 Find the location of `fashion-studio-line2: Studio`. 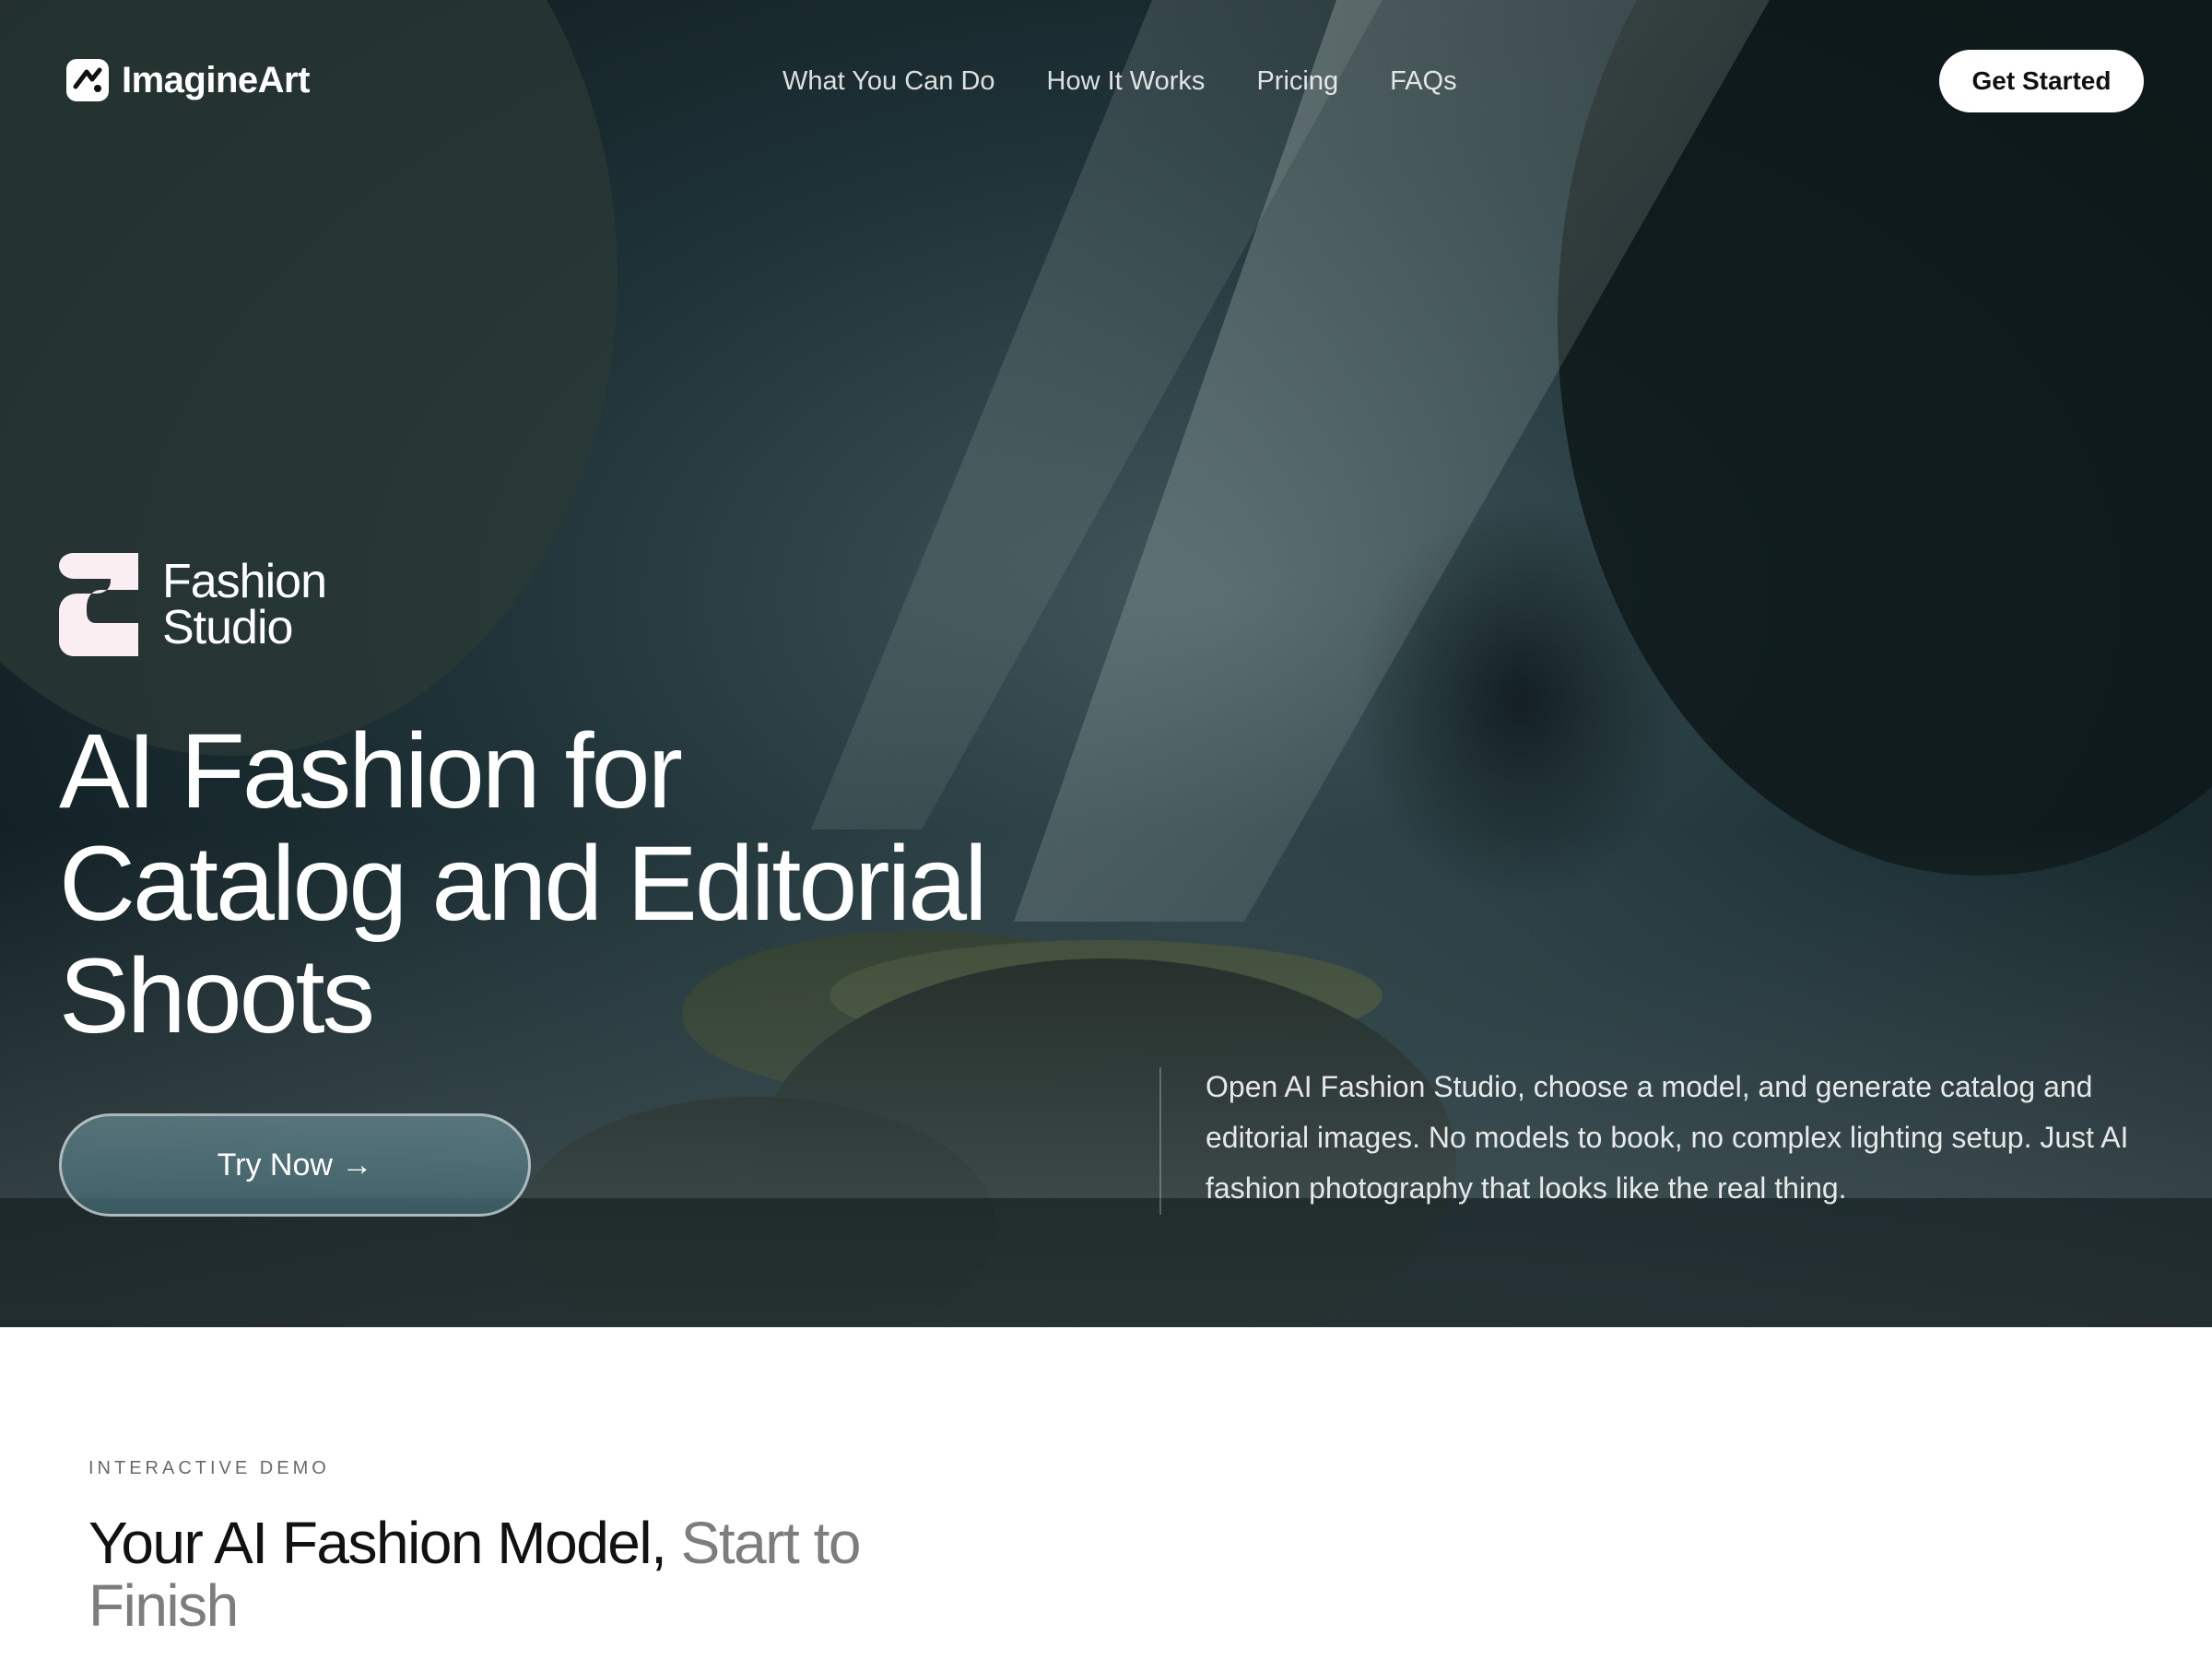

fashion-studio-line2: Studio is located at coordinates (227, 627).